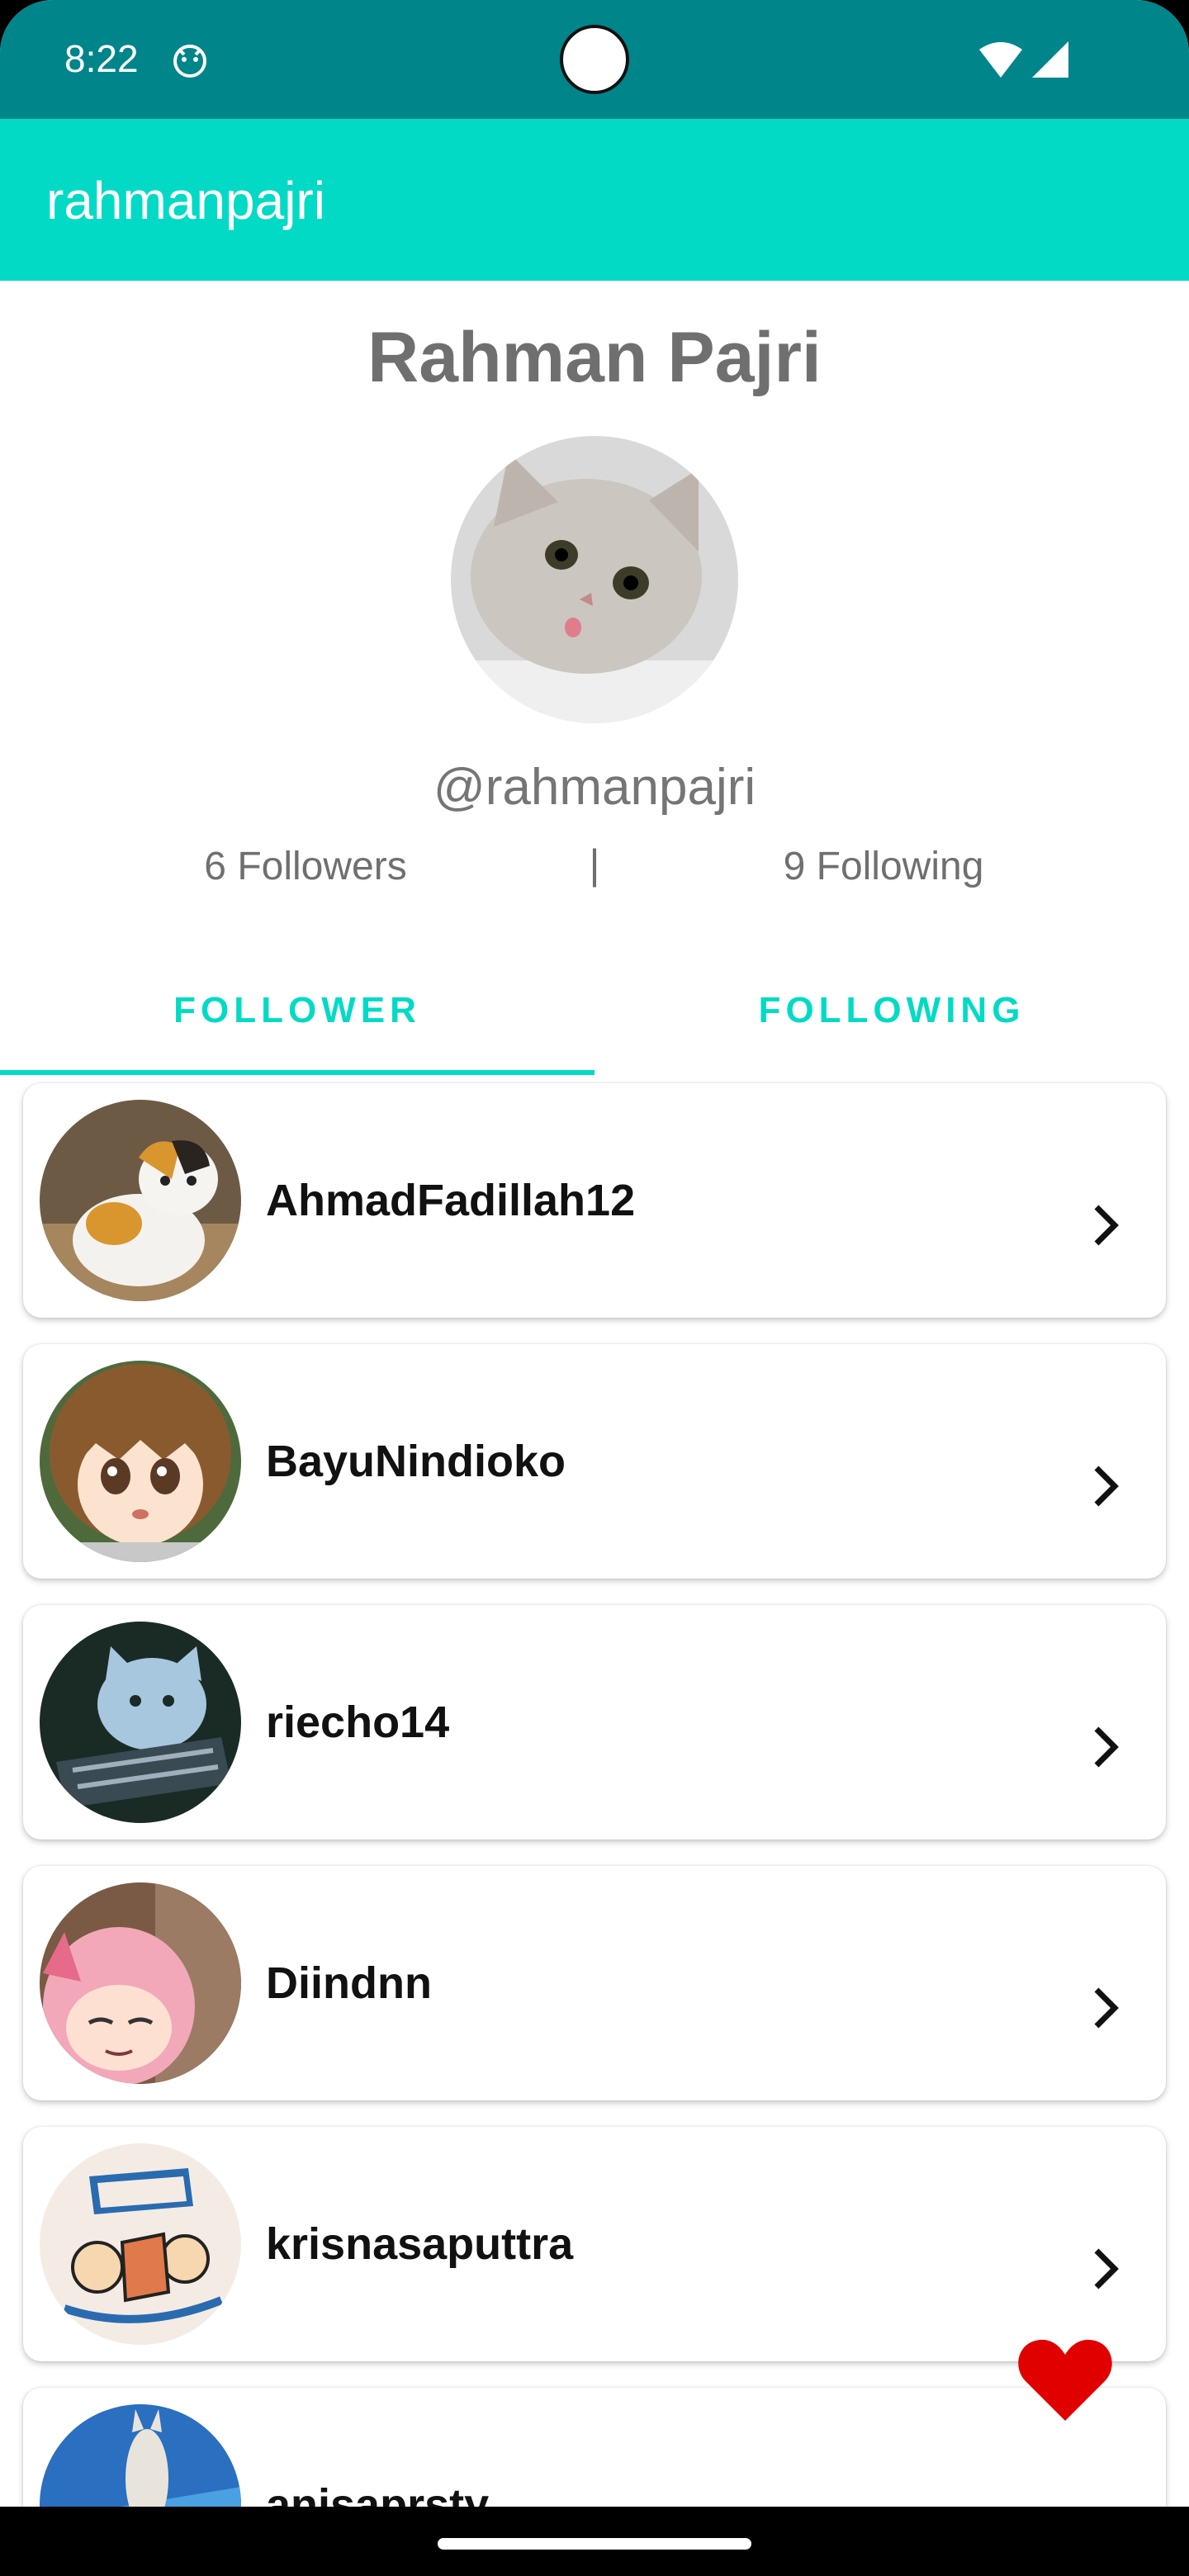 The image size is (1189, 2576). Describe the element at coordinates (101, 58) in the screenshot. I see `status-time: 8:22` at that location.